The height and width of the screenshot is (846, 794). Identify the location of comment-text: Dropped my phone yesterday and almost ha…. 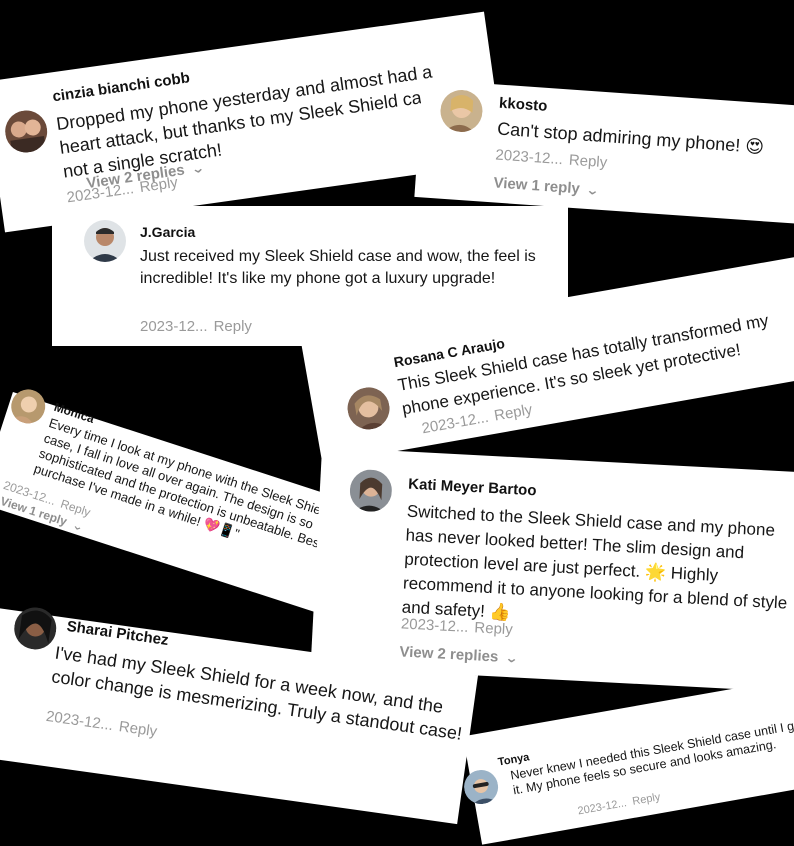
(251, 121).